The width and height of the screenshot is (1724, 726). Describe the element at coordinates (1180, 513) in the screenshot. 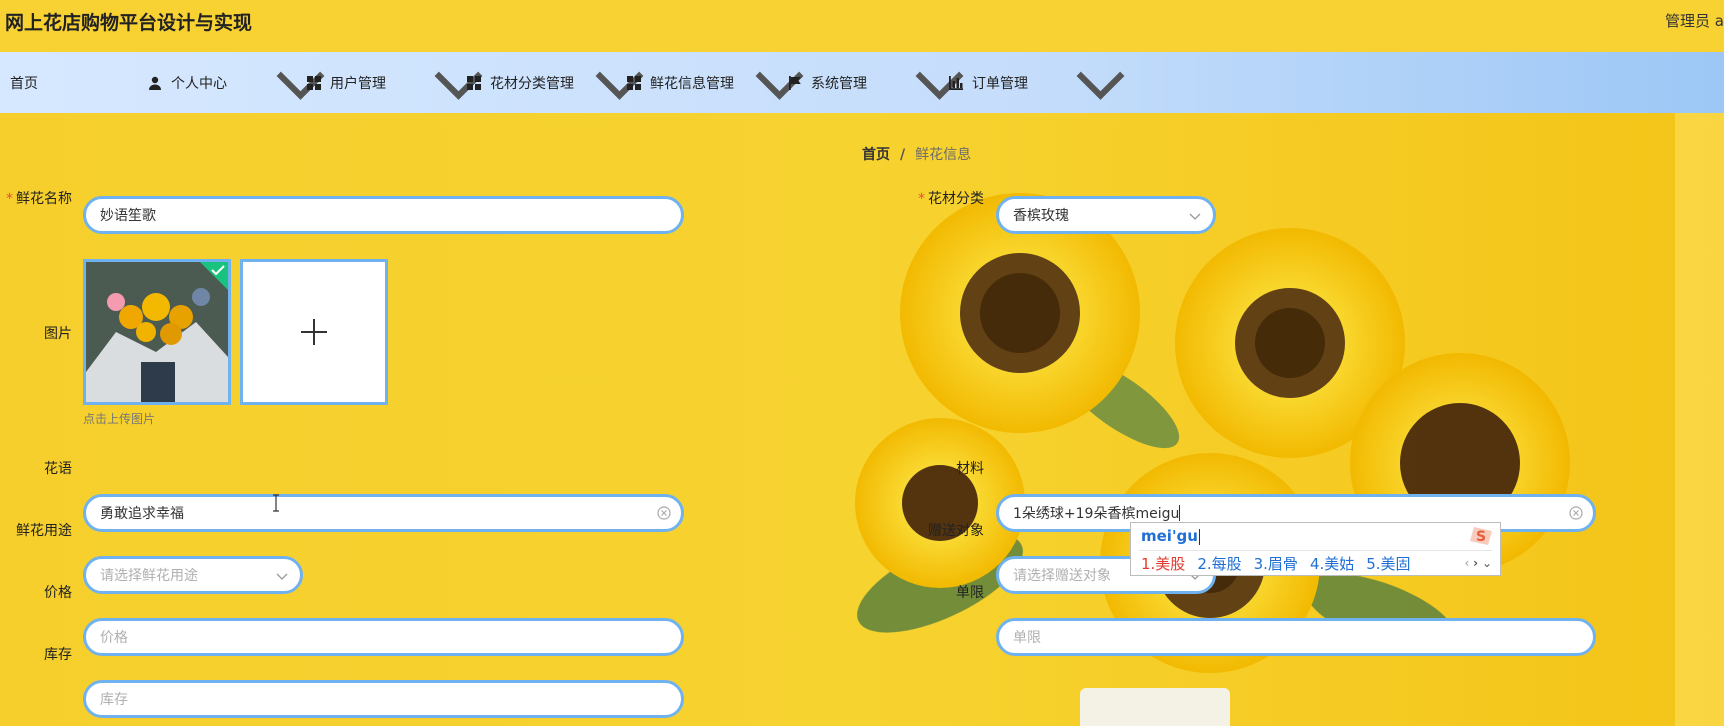

I see `text-caret` at that location.